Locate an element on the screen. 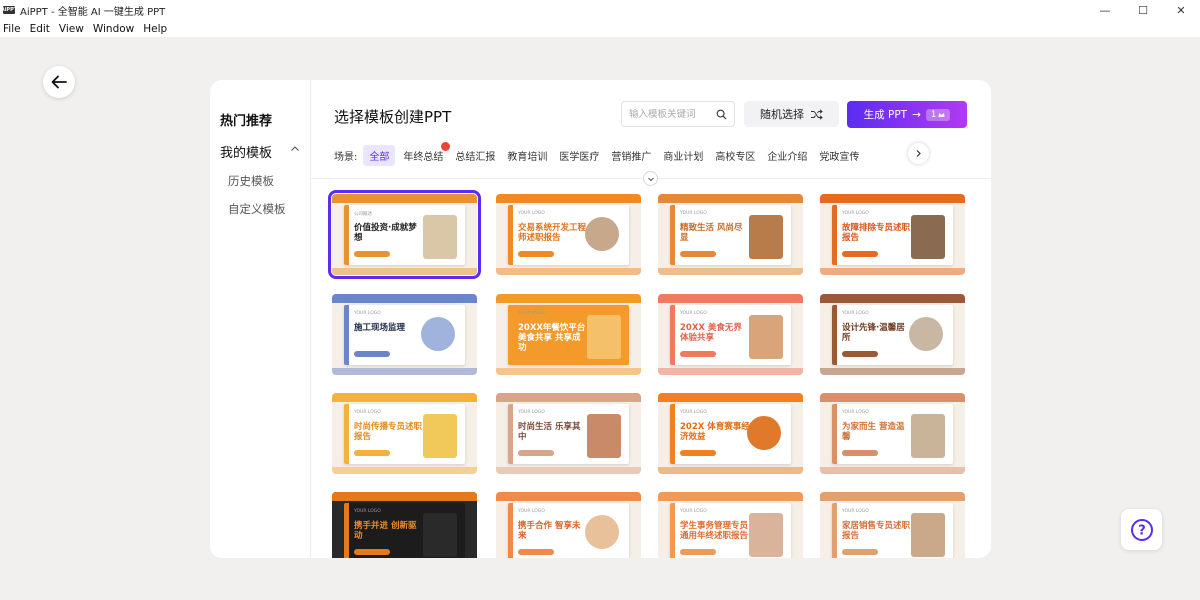  tabs-scroll-right-button is located at coordinates (918, 153).